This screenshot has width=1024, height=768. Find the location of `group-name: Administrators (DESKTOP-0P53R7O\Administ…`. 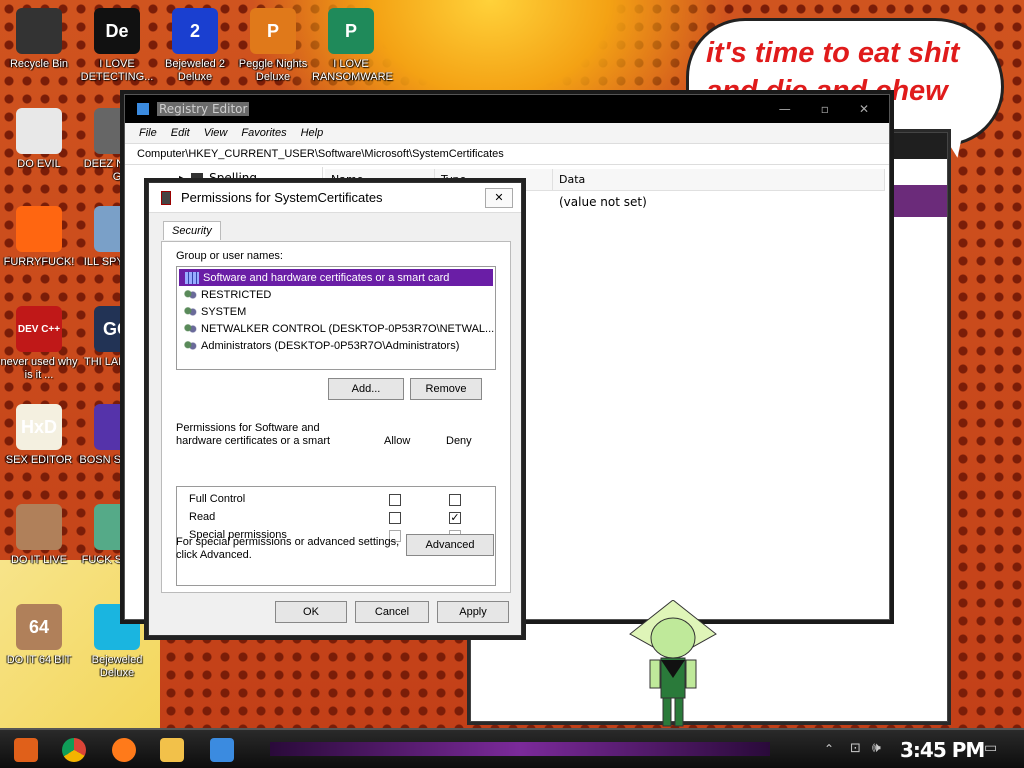

group-name: Administrators (DESKTOP-0P53R7O\Administ… is located at coordinates (330, 345).